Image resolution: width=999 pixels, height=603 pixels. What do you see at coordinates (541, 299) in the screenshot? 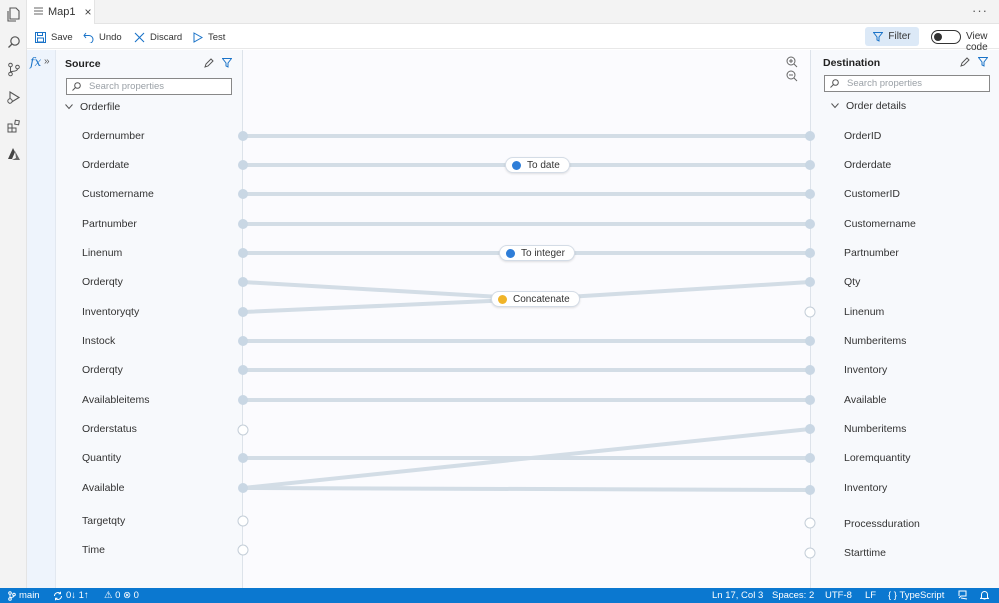
I see `function-label: Concatenate` at bounding box center [541, 299].